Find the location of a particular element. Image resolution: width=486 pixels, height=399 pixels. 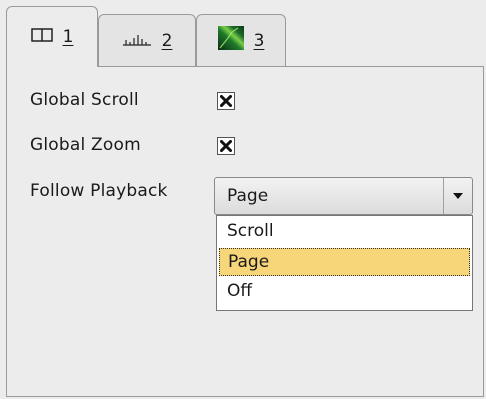

tab-1: 1 is located at coordinates (52, 36).